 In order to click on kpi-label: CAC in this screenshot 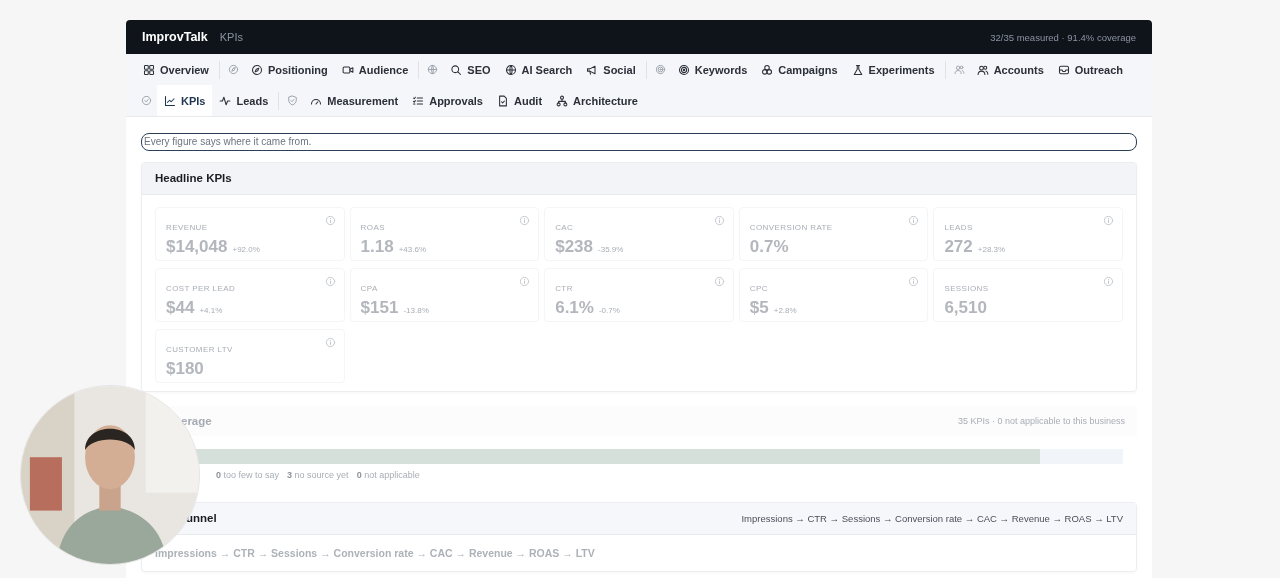, I will do `click(564, 227)`.